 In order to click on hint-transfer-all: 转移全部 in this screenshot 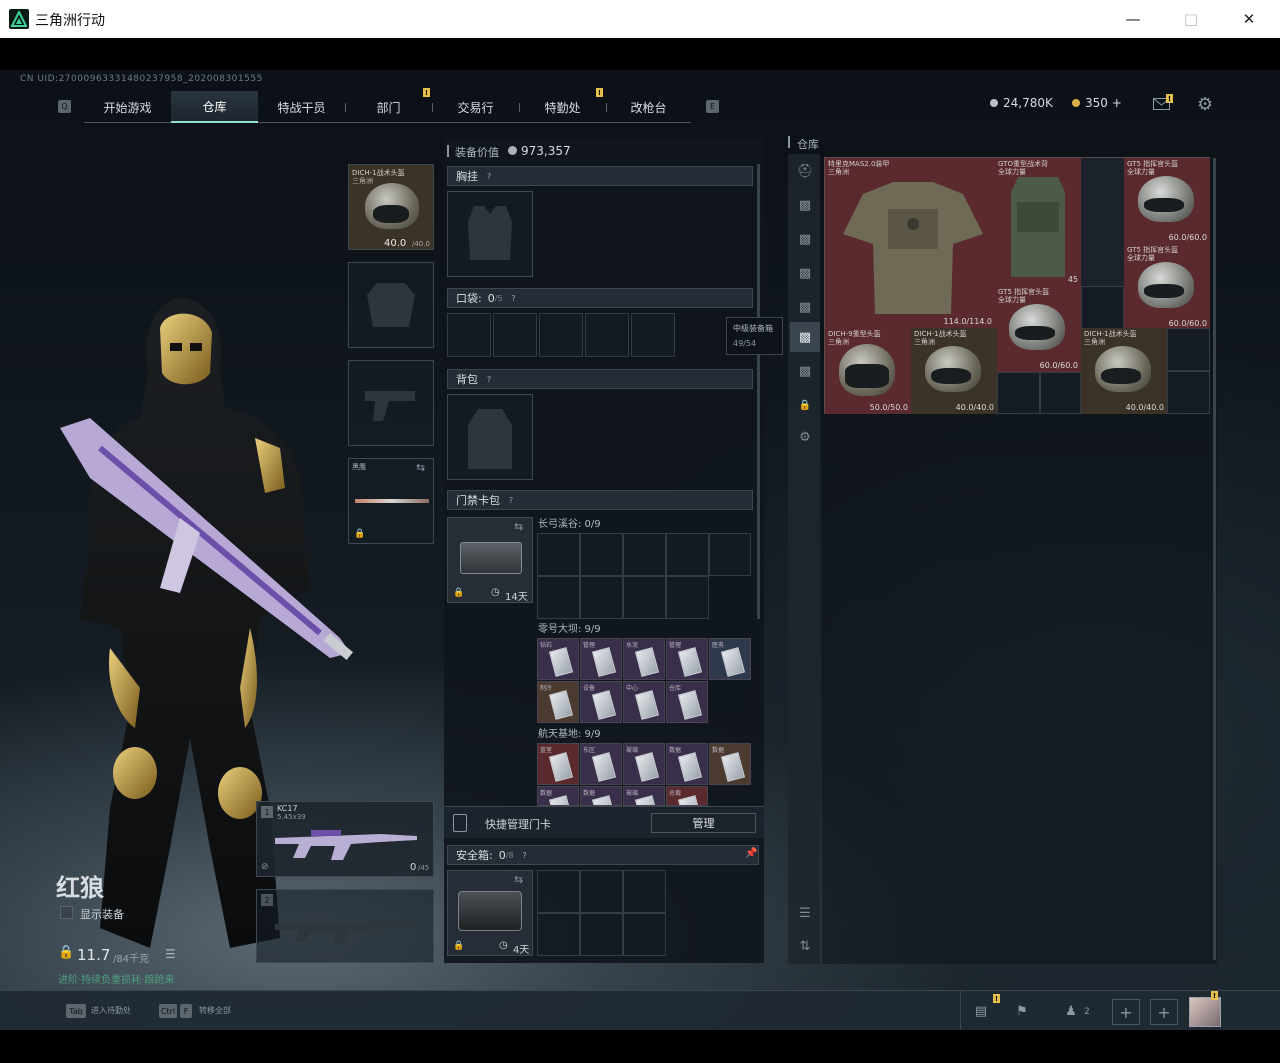, I will do `click(215, 1010)`.